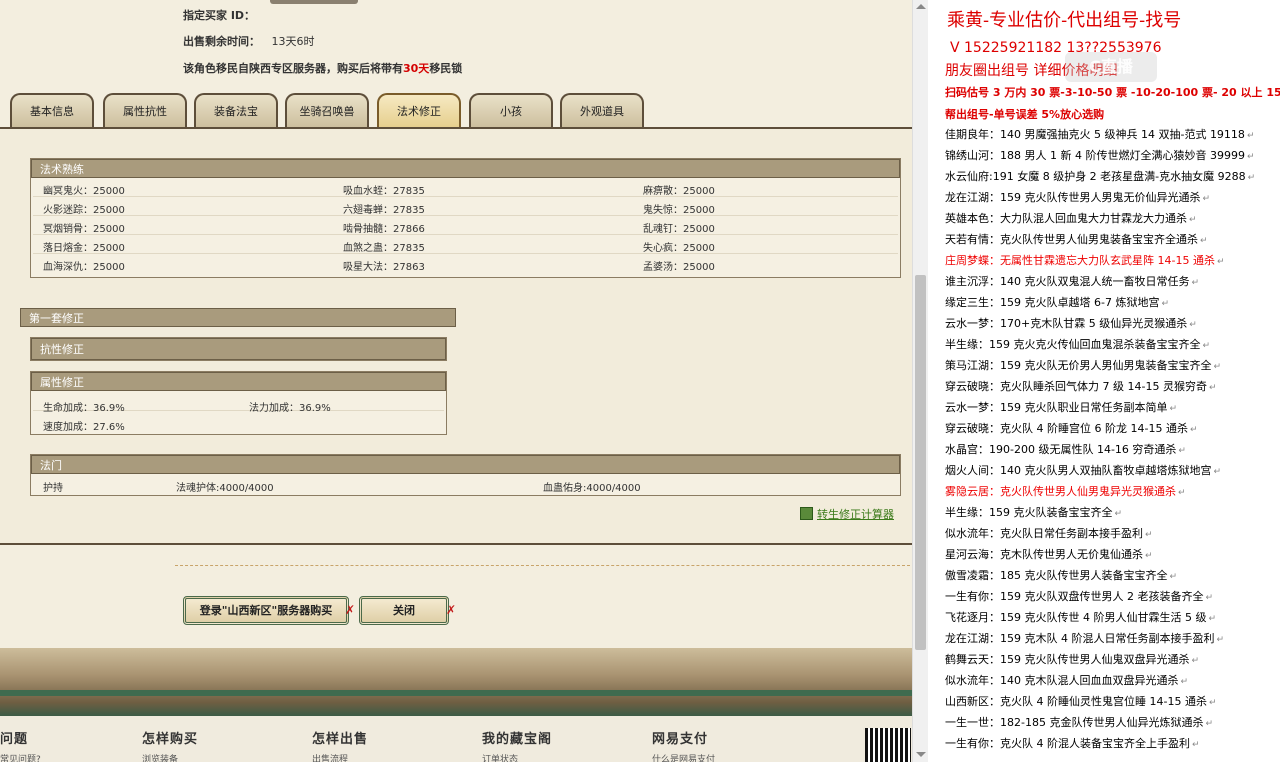  Describe the element at coordinates (1081, 617) in the screenshot. I see `note-list-item: 飞花逐月：159 克火队传世 4 阶男人仙甘霖生活 5 级 ↵` at that location.